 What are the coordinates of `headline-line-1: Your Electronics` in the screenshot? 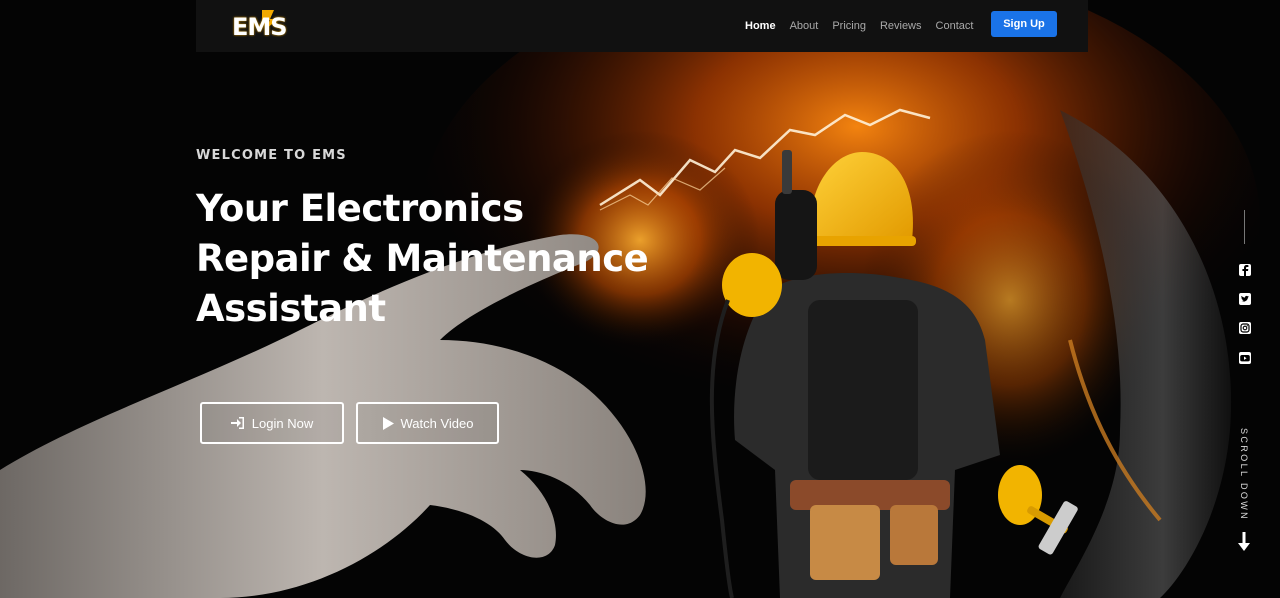 It's located at (360, 208).